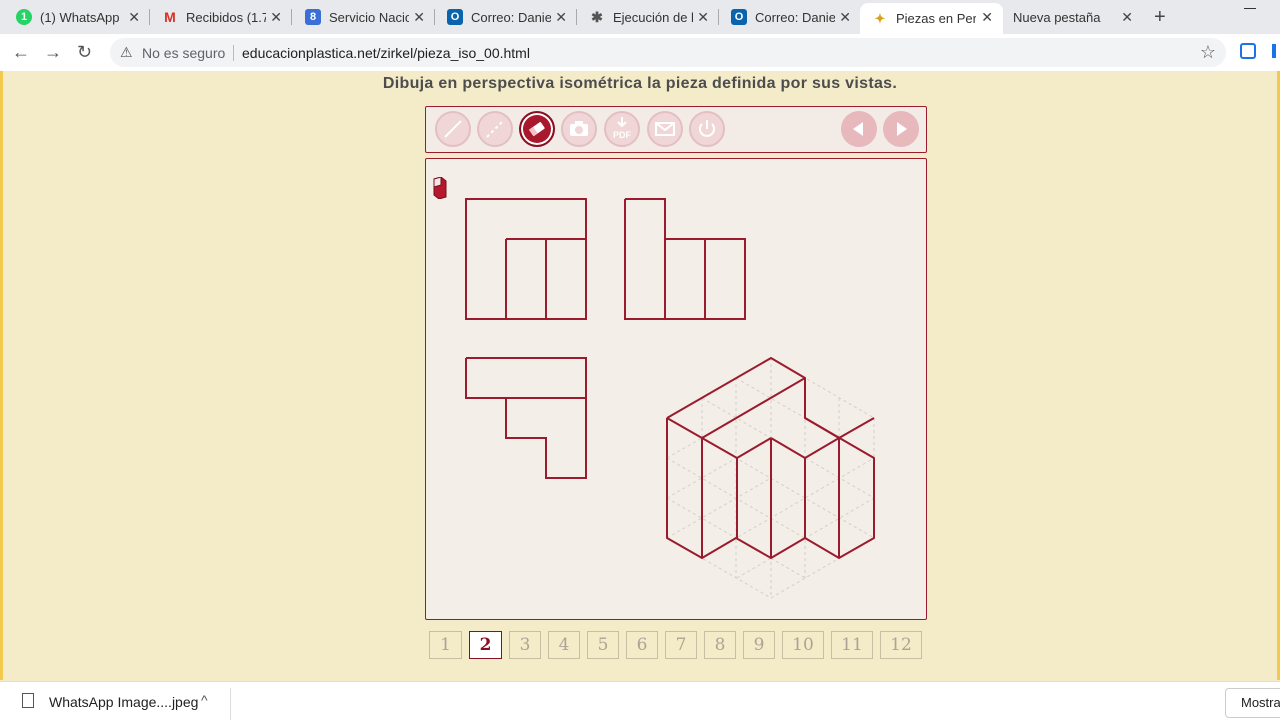 The image size is (1280, 721). I want to click on bookmark-star-icon: ☆, so click(1208, 52).